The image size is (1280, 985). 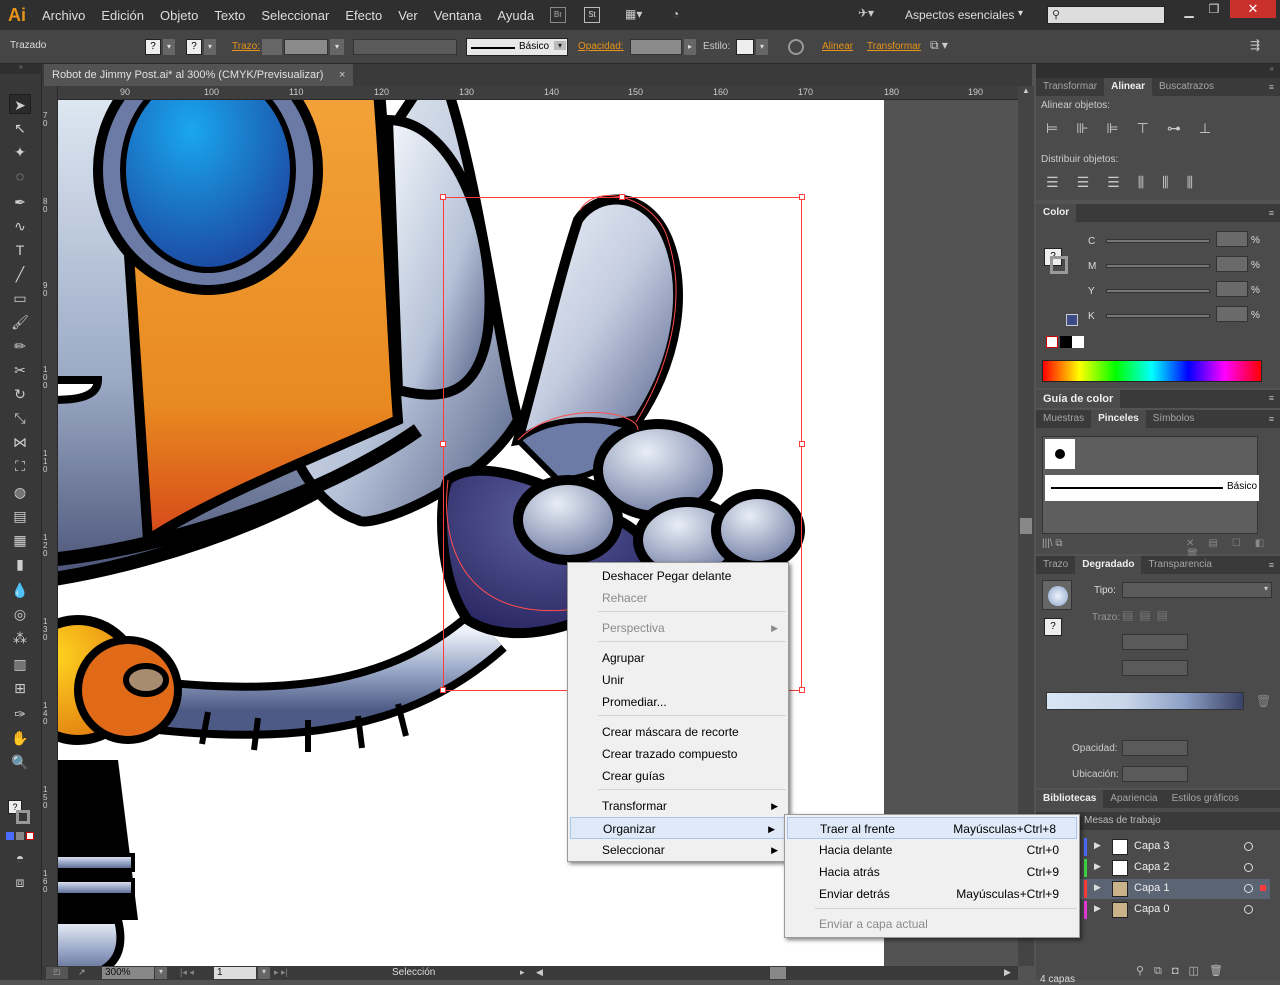 What do you see at coordinates (1263, 888) in the screenshot?
I see `layer-selection-indicator` at bounding box center [1263, 888].